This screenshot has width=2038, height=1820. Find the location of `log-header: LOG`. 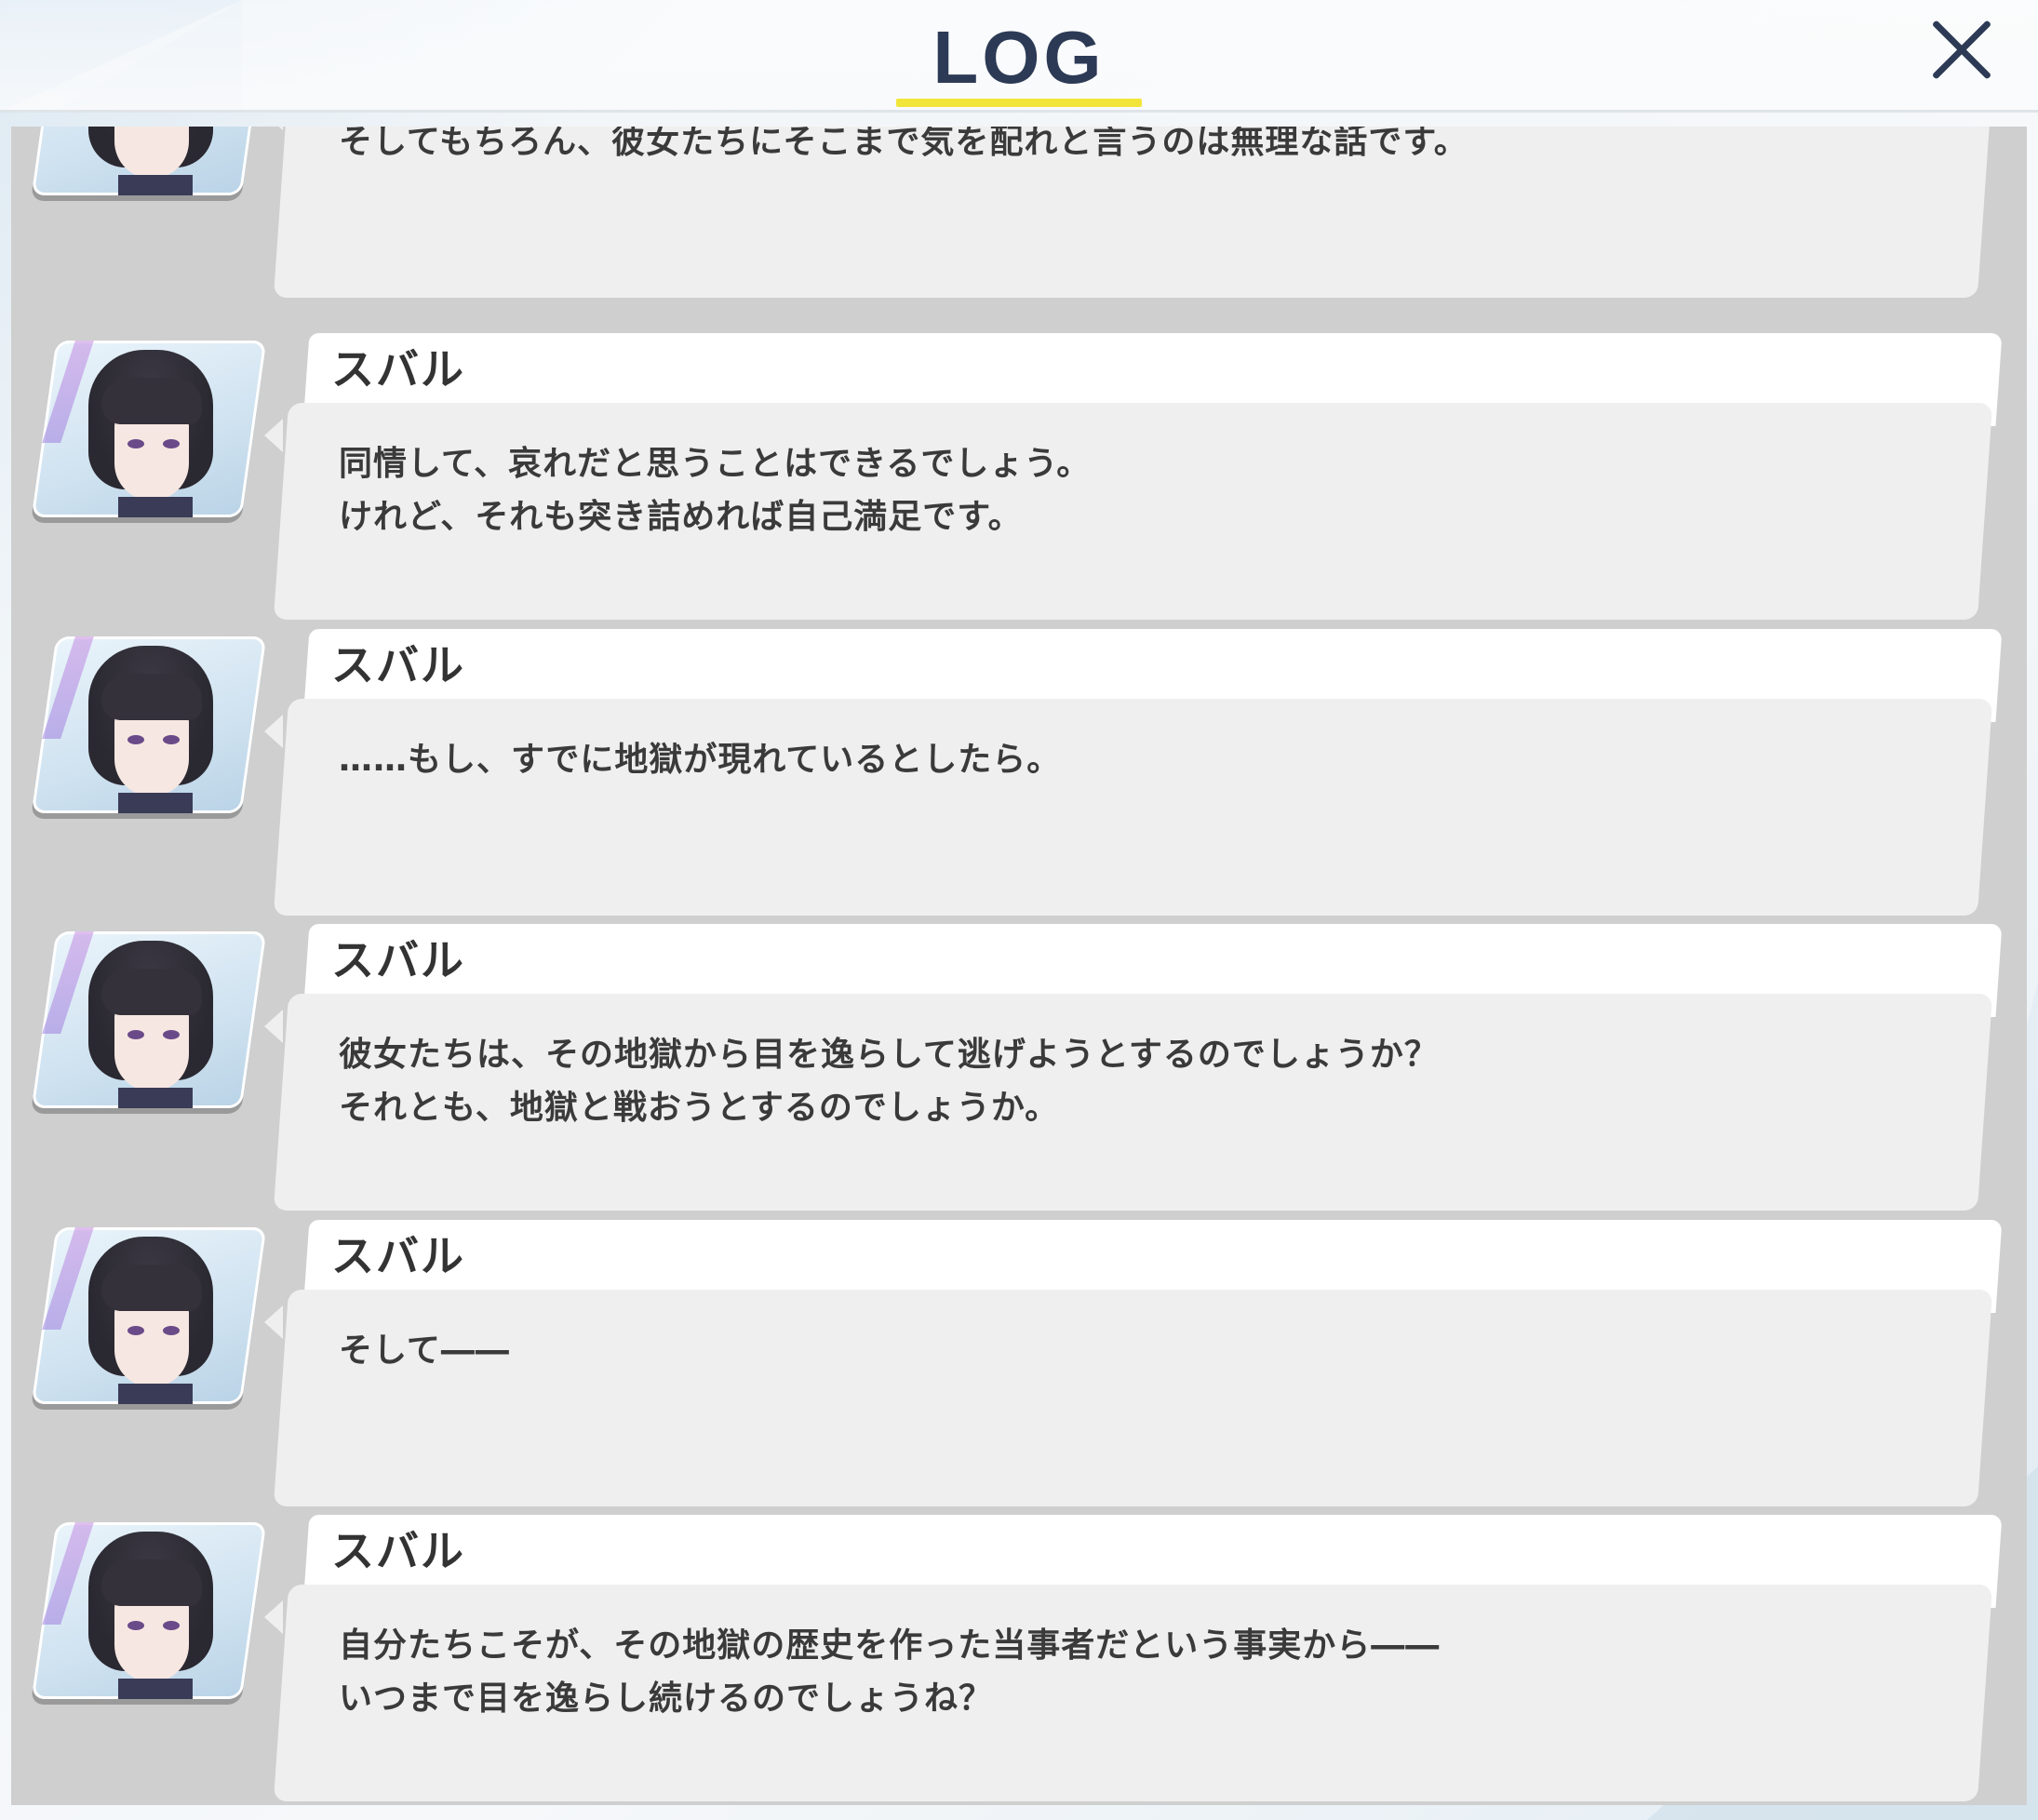

log-header: LOG is located at coordinates (1019, 56).